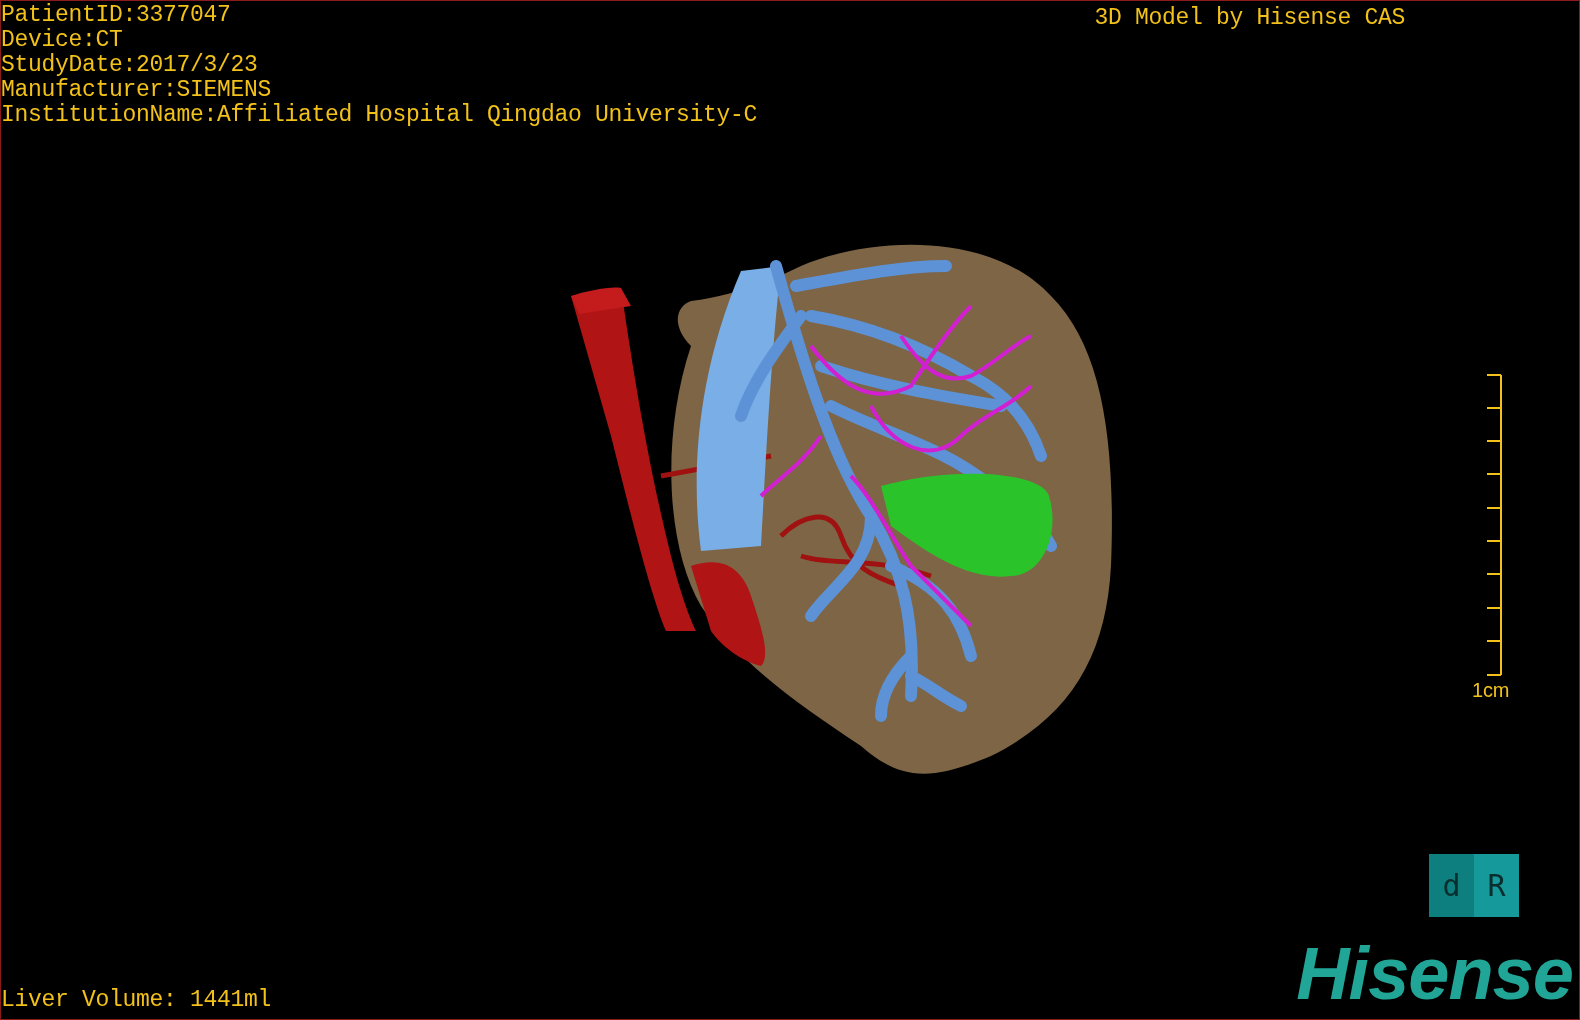  What do you see at coordinates (130, 65) in the screenshot?
I see `study-info-line: StudyDate:2017/3/23` at bounding box center [130, 65].